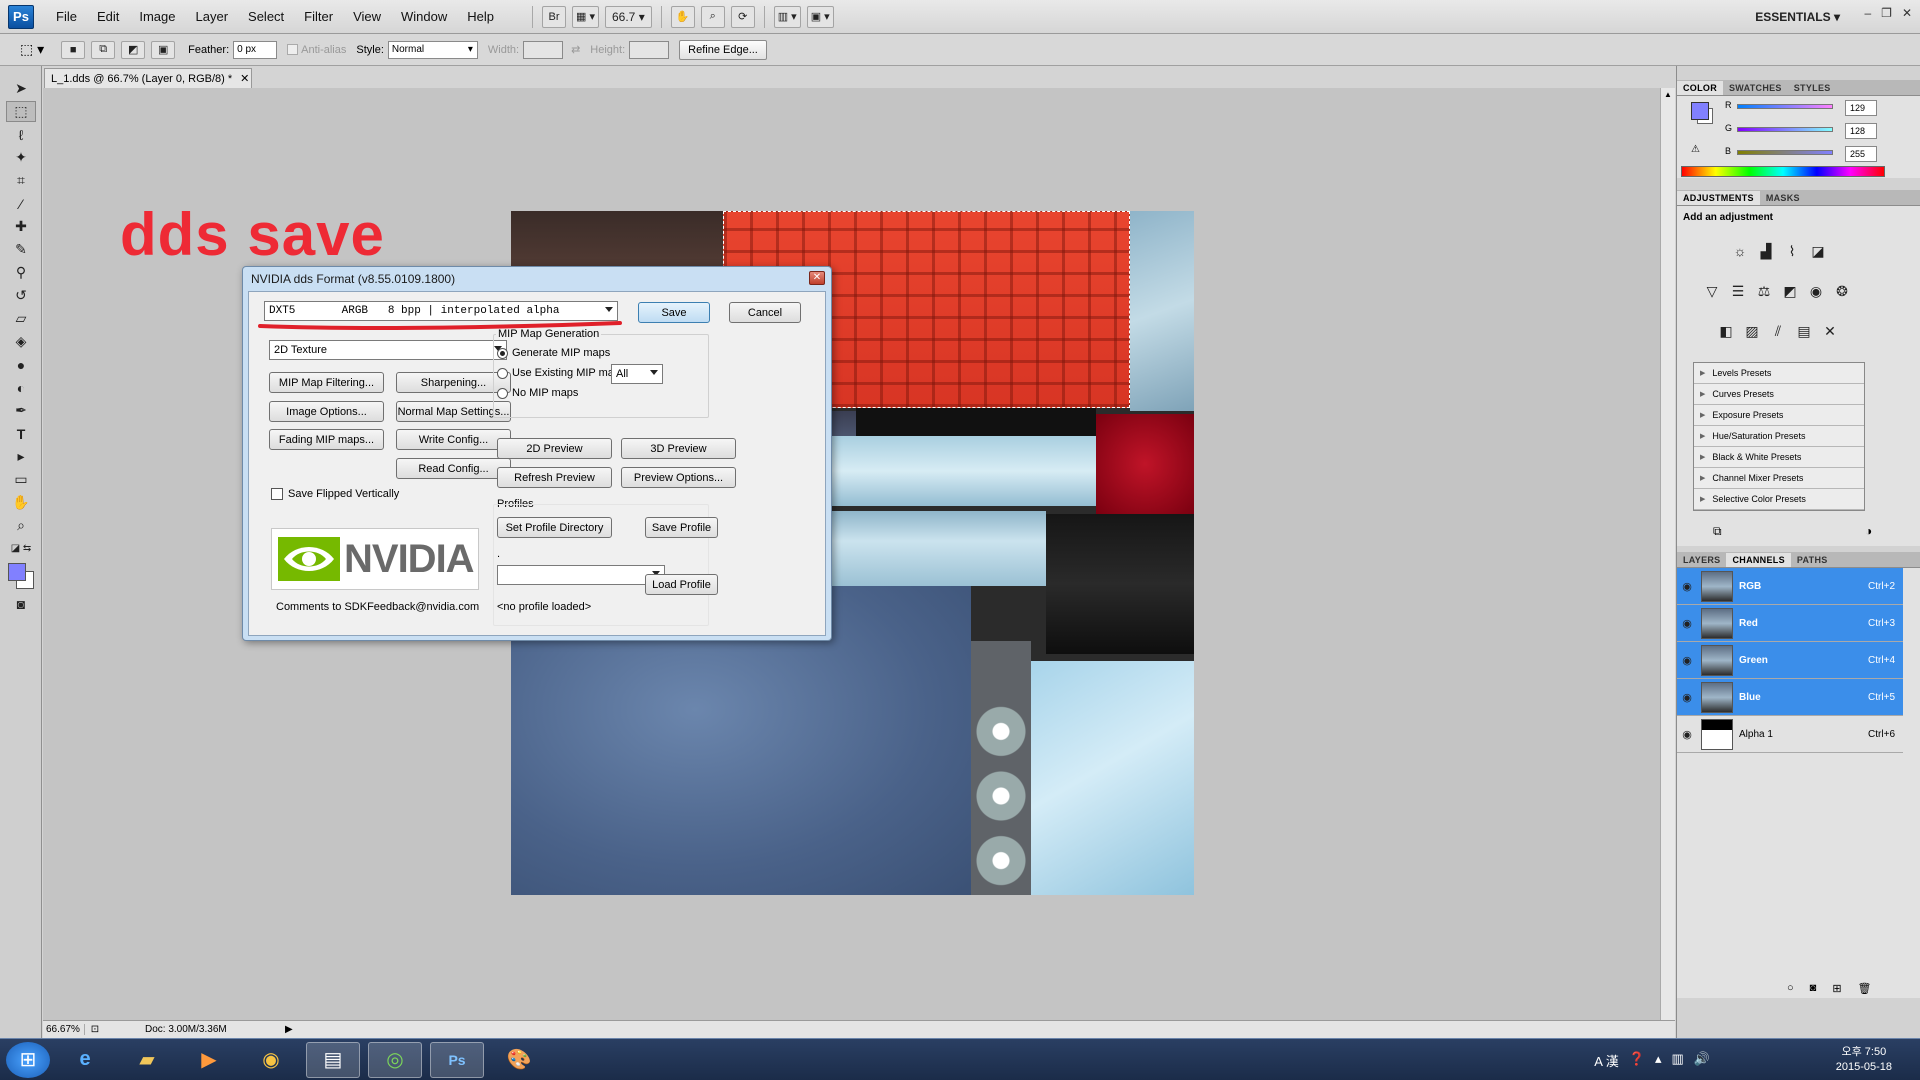 The width and height of the screenshot is (1920, 1080). What do you see at coordinates (103, 49) in the screenshot?
I see `add-selection-icon: ⧉` at bounding box center [103, 49].